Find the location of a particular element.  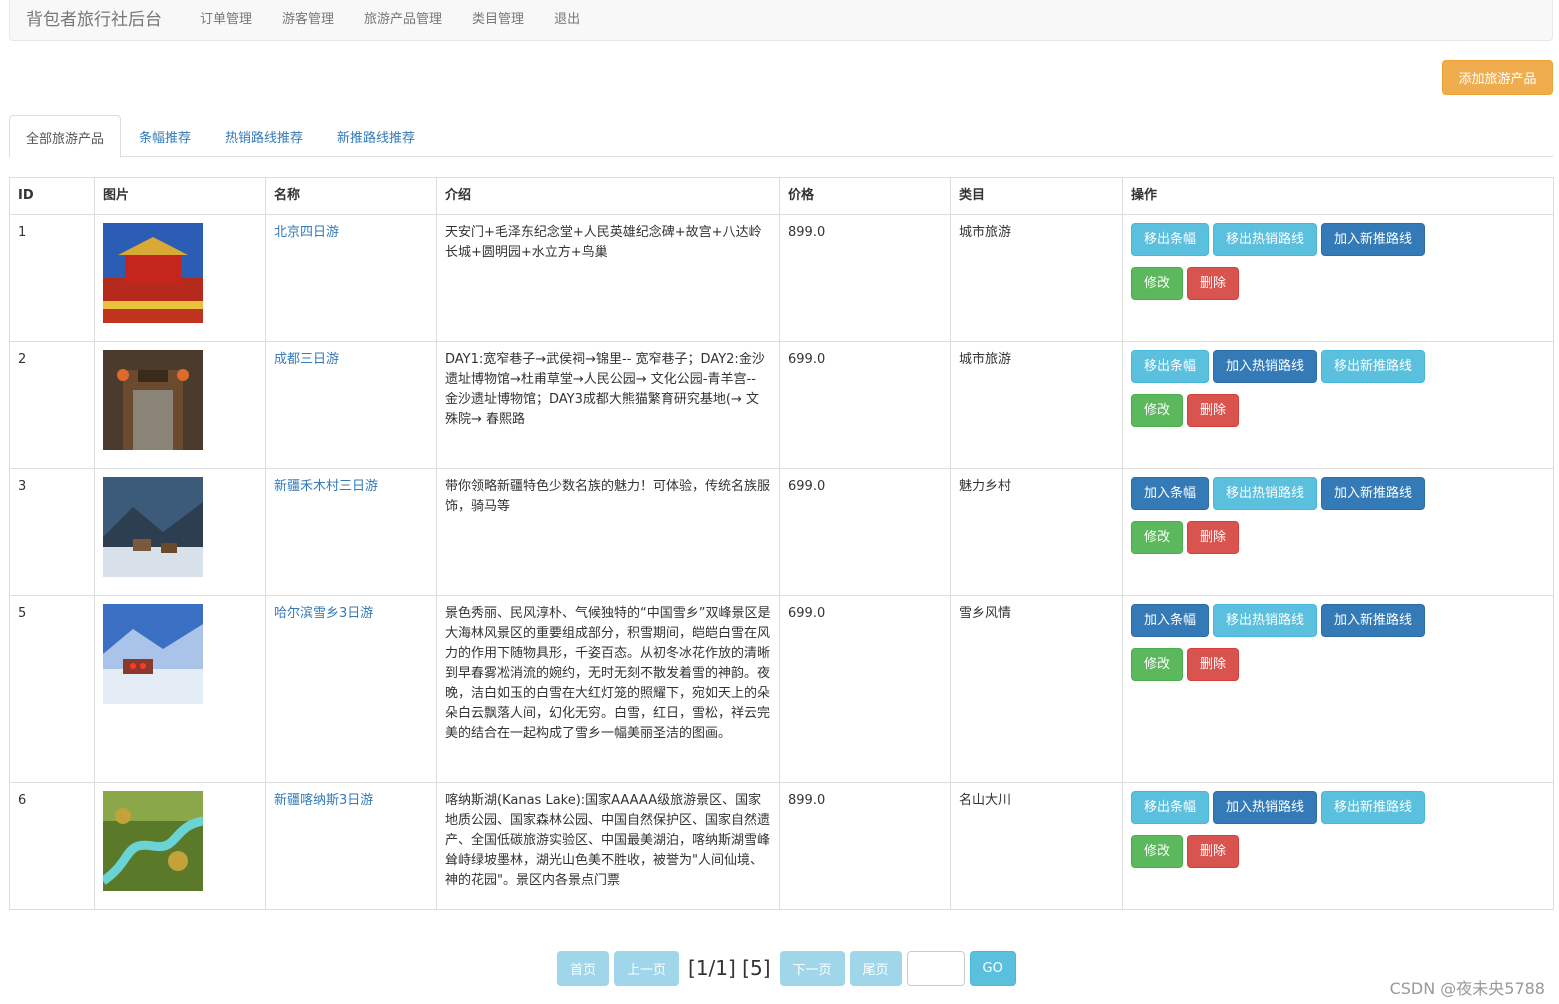

tab-all-products: 全部旅游产品 is located at coordinates (65, 136).